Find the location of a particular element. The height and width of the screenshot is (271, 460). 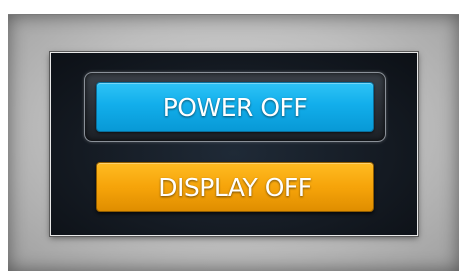

display-off-button: DISPLAY OFF is located at coordinates (235, 187).